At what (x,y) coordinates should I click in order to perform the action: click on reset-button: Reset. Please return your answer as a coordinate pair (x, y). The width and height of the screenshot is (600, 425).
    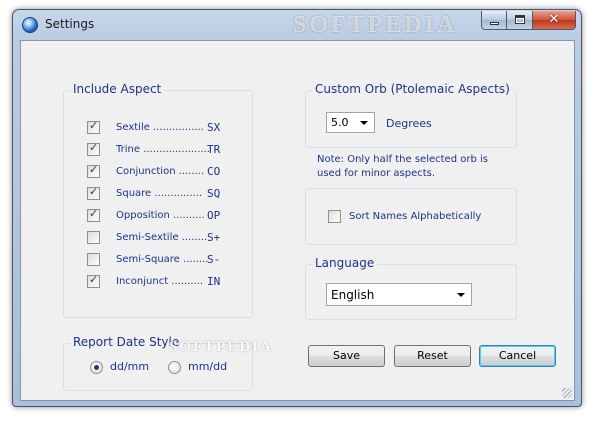
    Looking at the image, I should click on (432, 356).